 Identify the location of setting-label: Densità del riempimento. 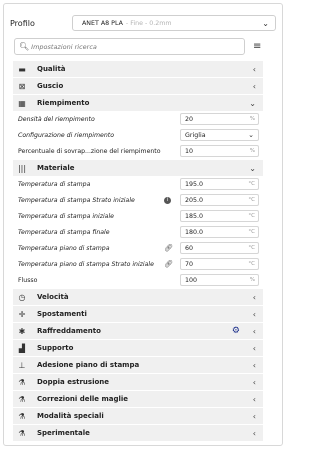
(56, 119).